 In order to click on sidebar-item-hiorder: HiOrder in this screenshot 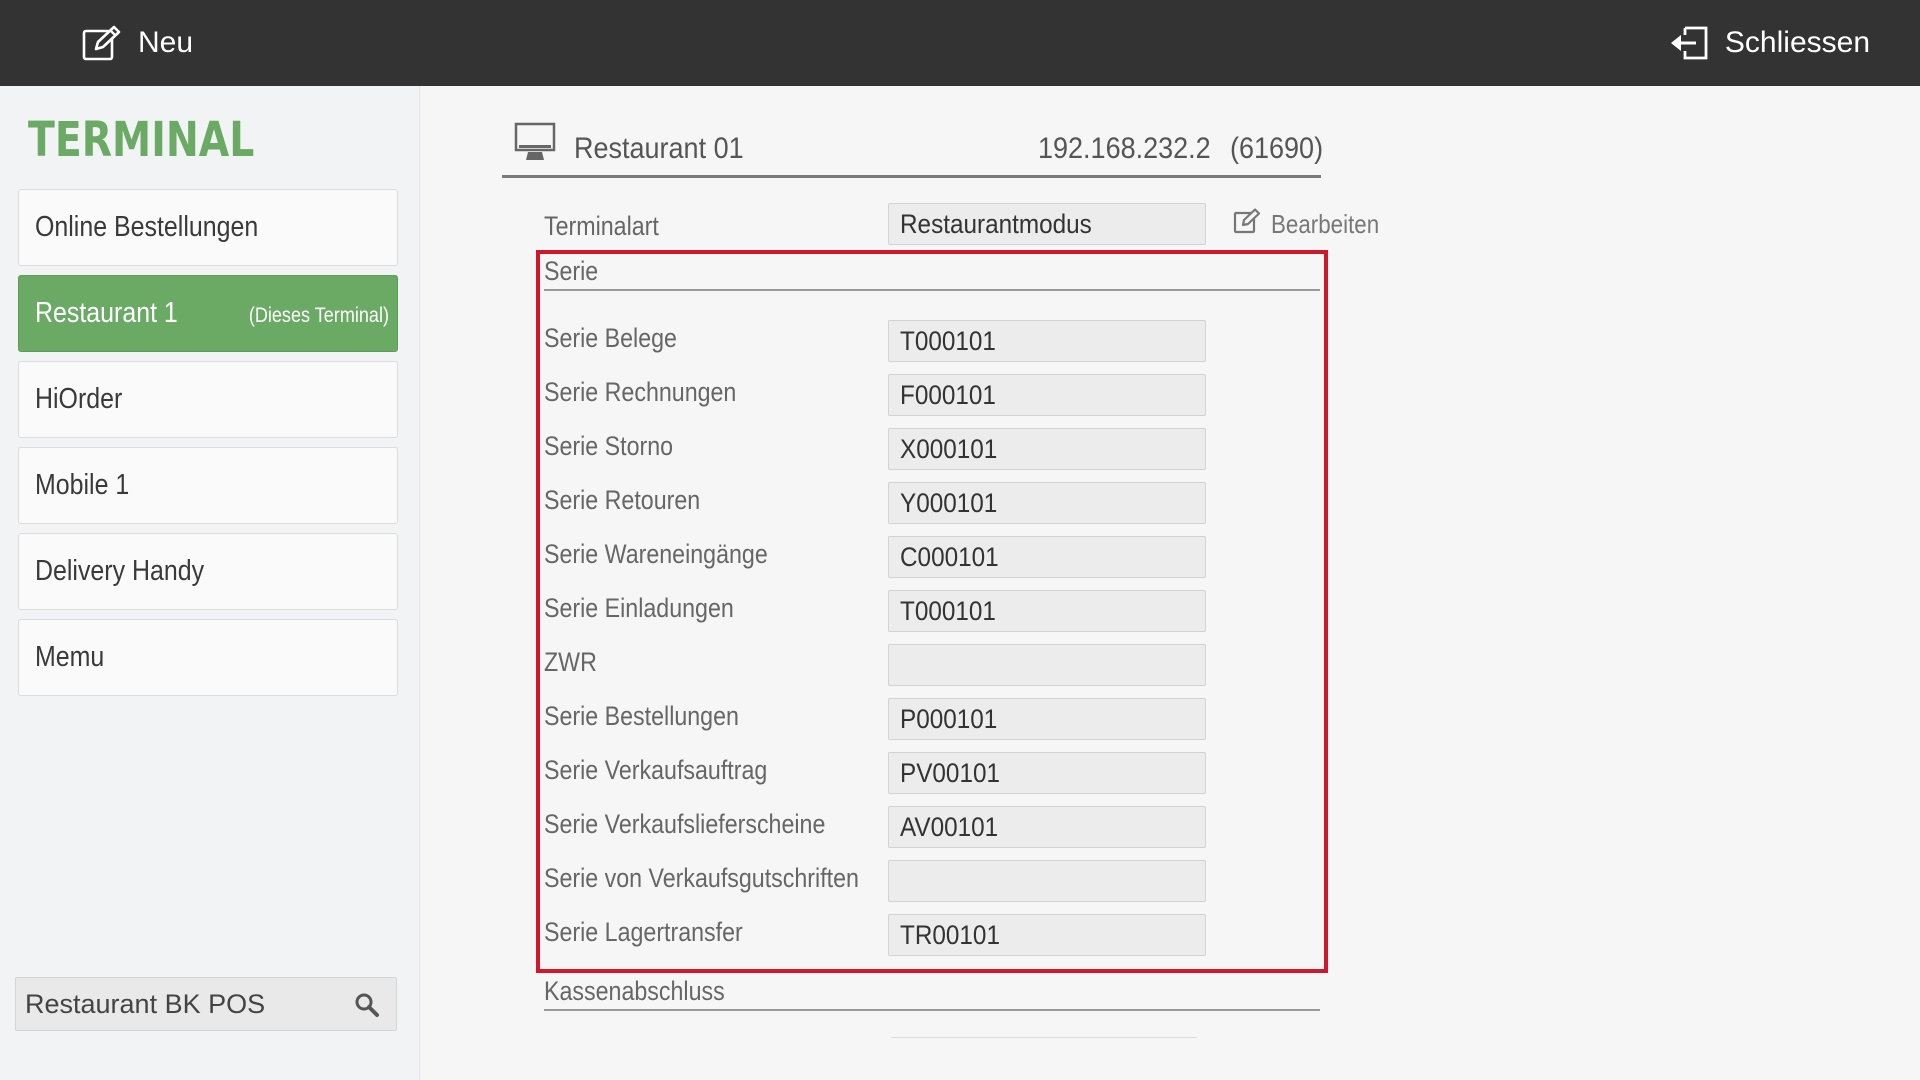, I will do `click(208, 399)`.